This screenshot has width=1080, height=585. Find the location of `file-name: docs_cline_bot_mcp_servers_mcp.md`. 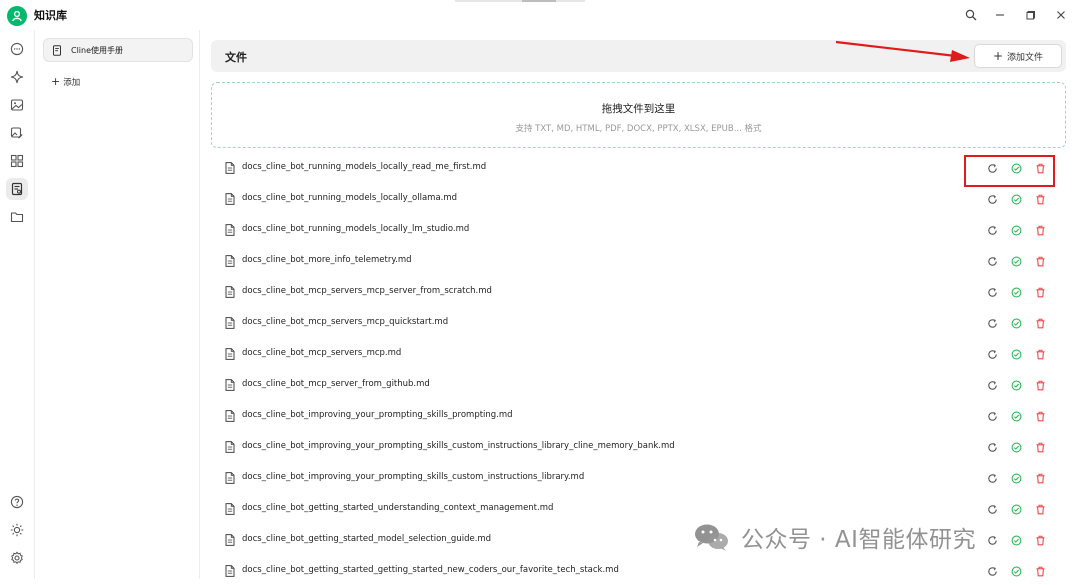

file-name: docs_cline_bot_mcp_servers_mcp.md is located at coordinates (322, 353).